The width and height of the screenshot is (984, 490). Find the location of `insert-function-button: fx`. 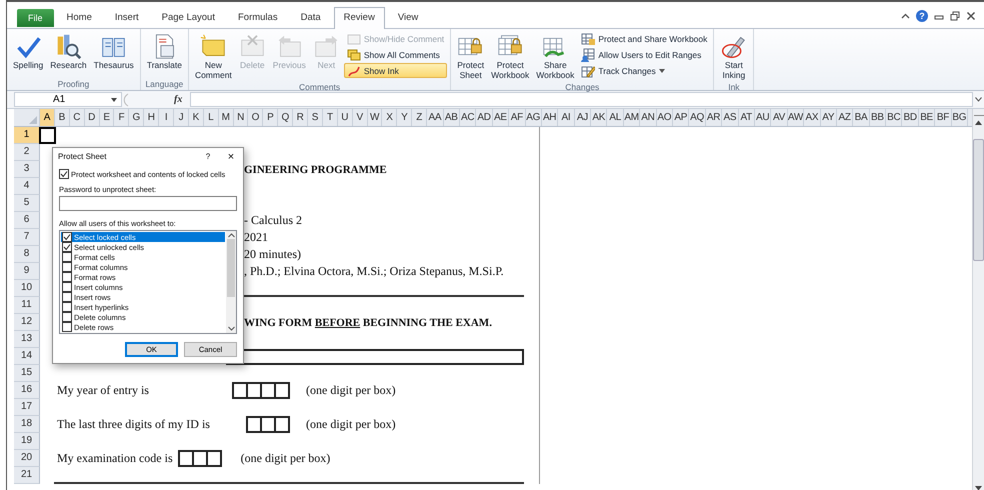

insert-function-button: fx is located at coordinates (178, 99).